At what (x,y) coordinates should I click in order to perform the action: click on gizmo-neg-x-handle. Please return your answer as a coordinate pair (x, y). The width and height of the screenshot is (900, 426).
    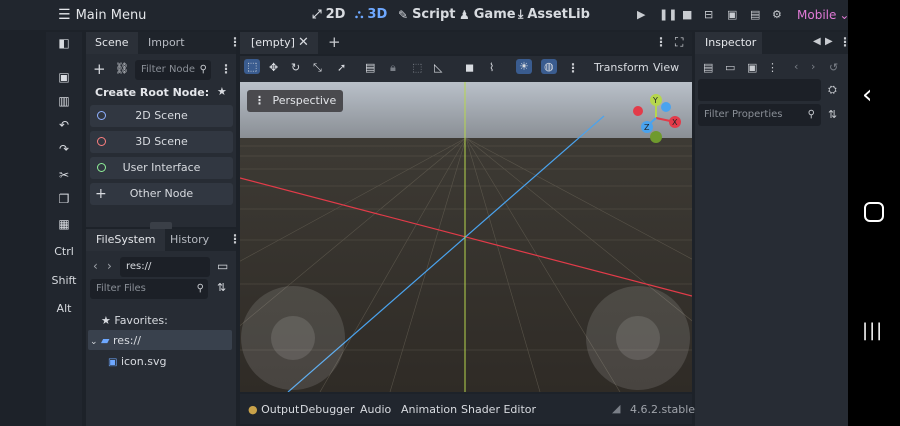
    Looking at the image, I should click on (638, 111).